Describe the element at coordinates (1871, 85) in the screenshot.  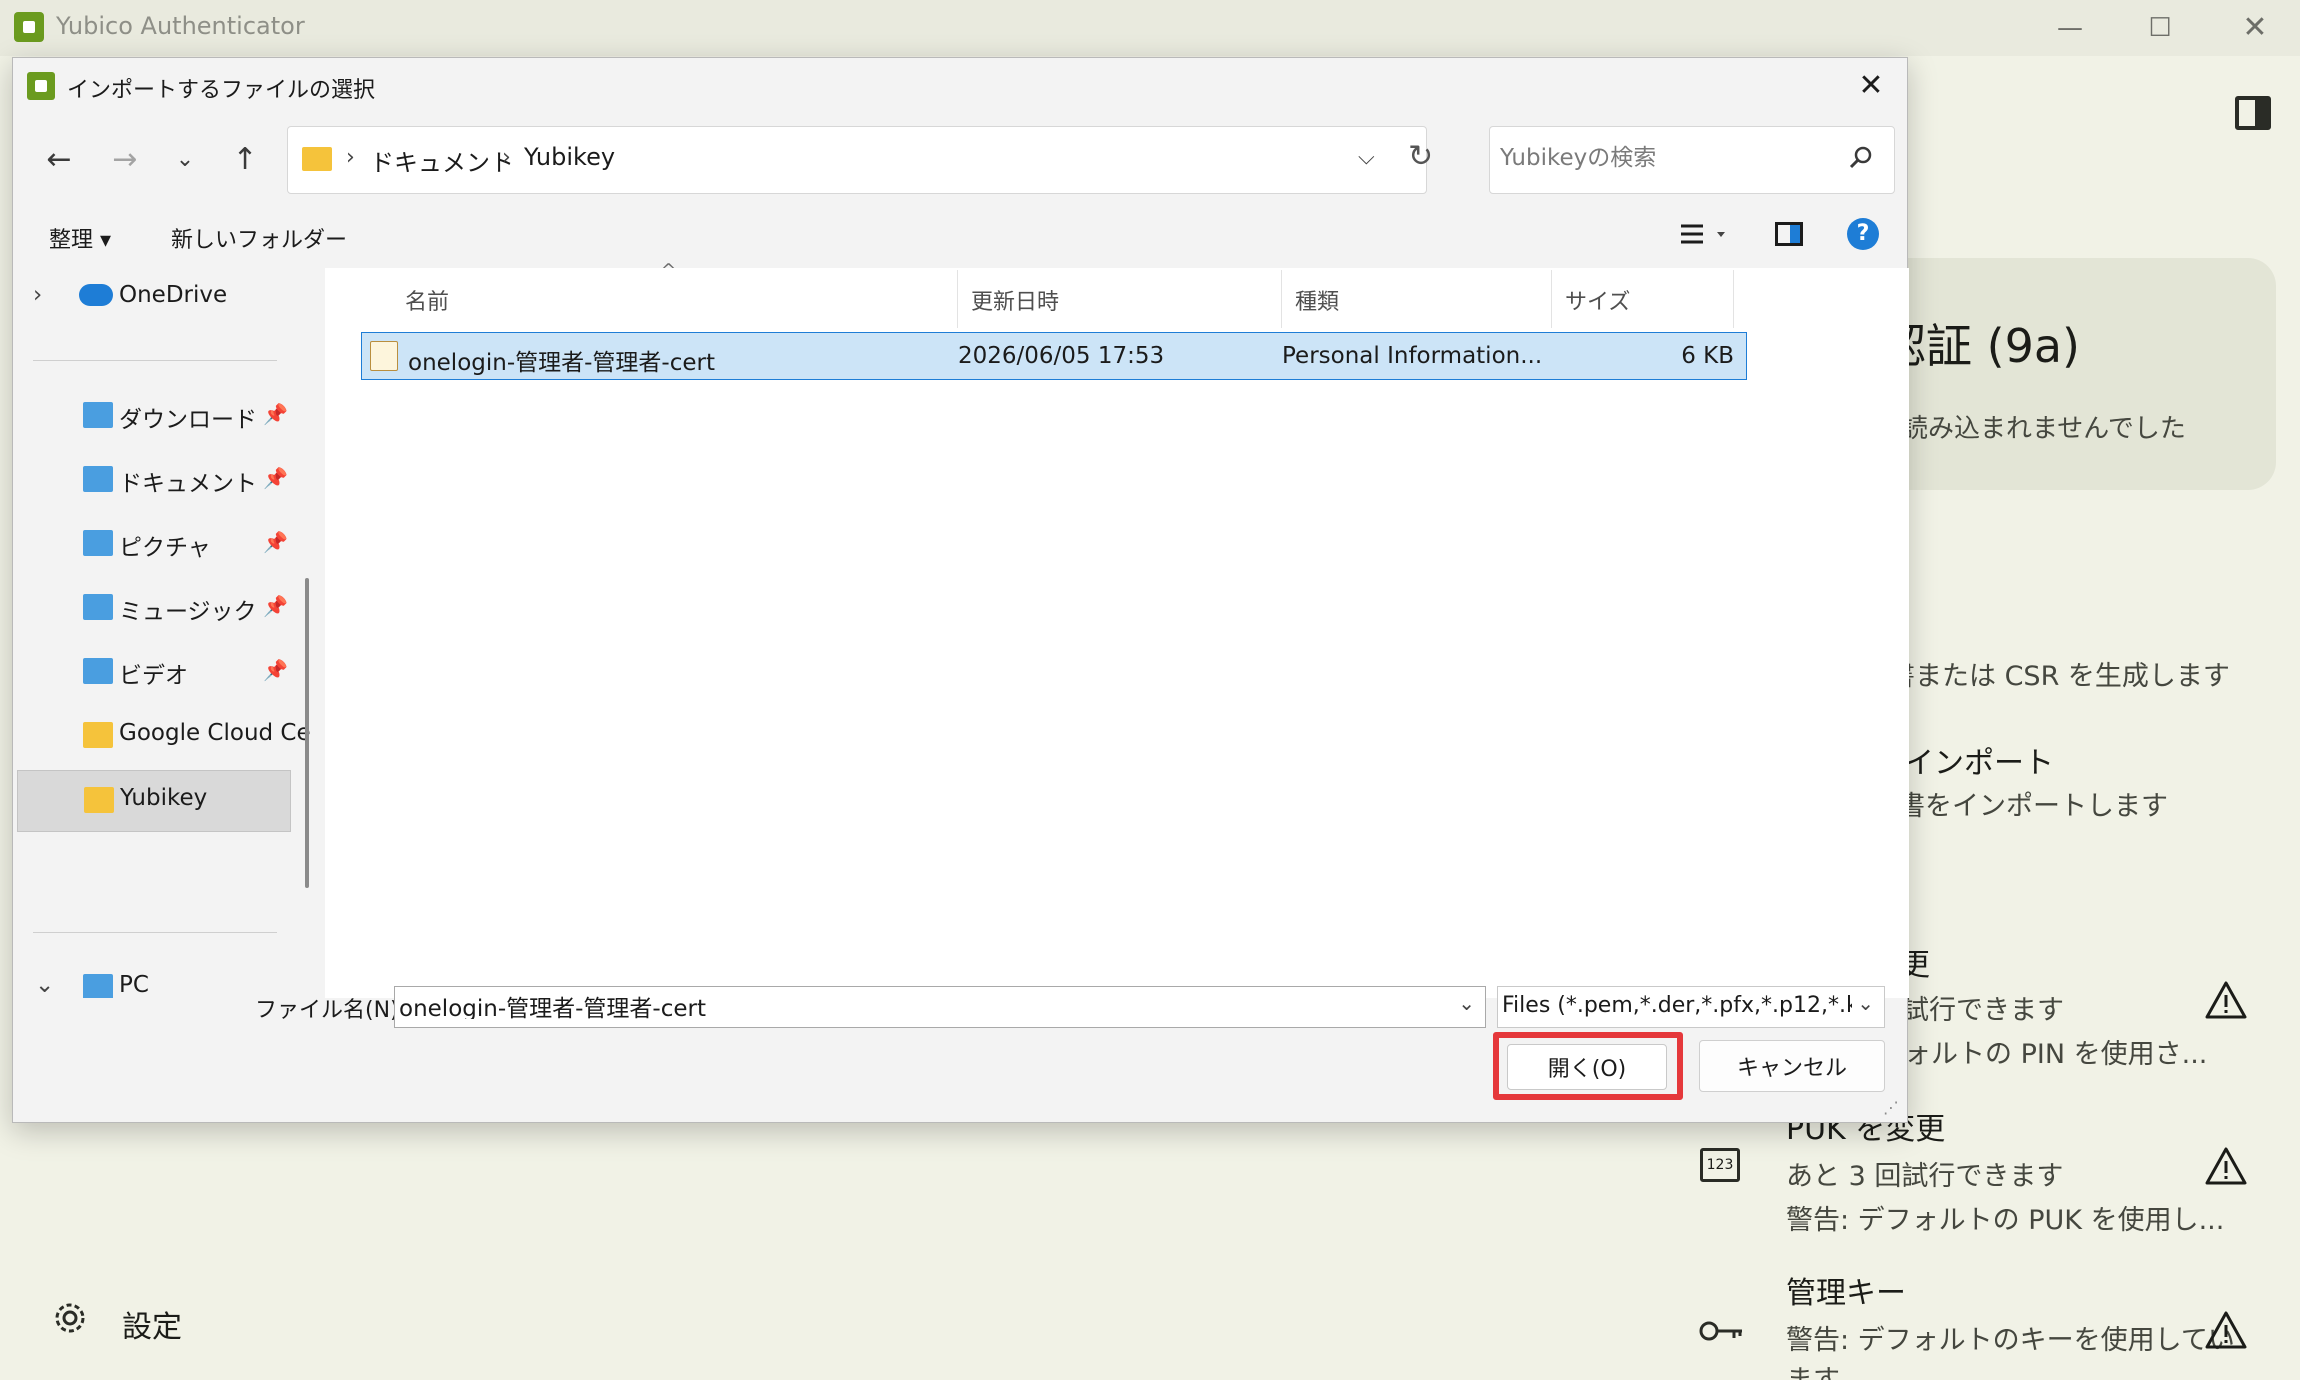
I see `close-icon: ✕` at that location.